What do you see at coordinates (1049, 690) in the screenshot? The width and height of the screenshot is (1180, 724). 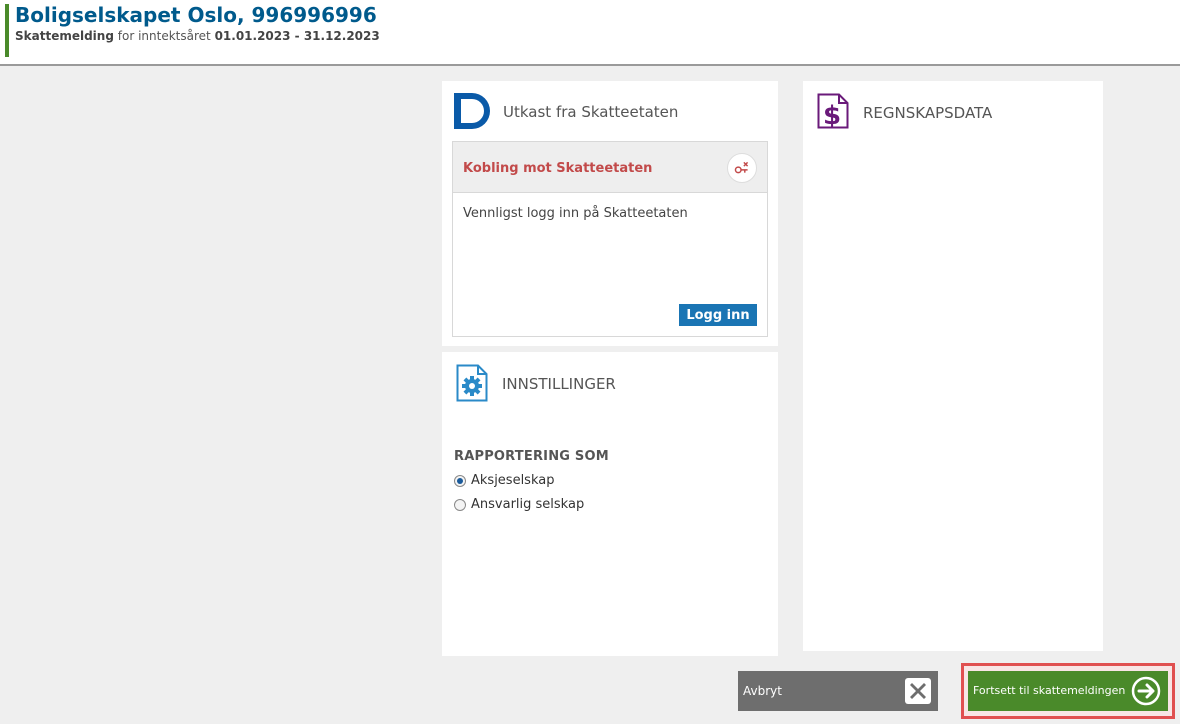 I see `continue-label: Fortsett til skattemeldingen` at bounding box center [1049, 690].